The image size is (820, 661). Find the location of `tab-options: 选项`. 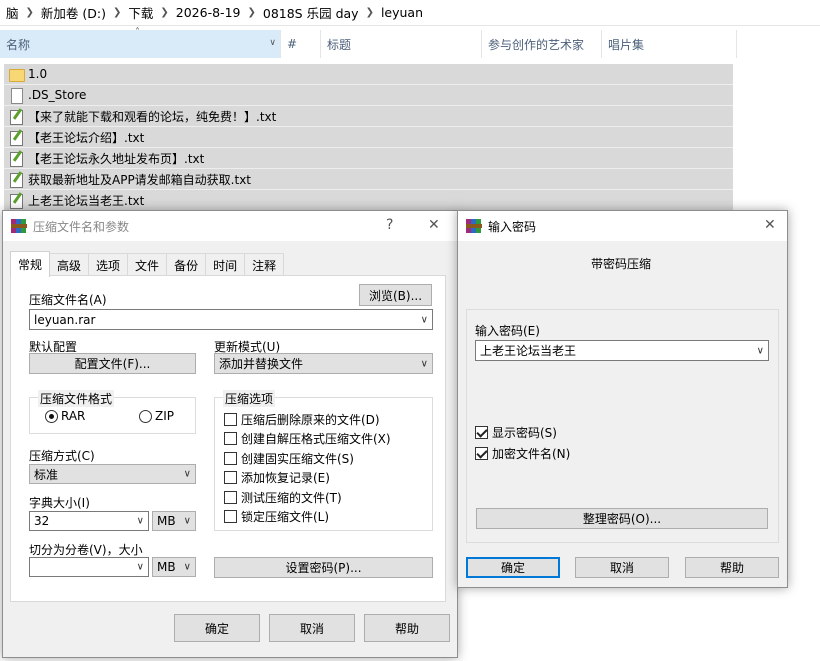

tab-options: 选项 is located at coordinates (108, 264).